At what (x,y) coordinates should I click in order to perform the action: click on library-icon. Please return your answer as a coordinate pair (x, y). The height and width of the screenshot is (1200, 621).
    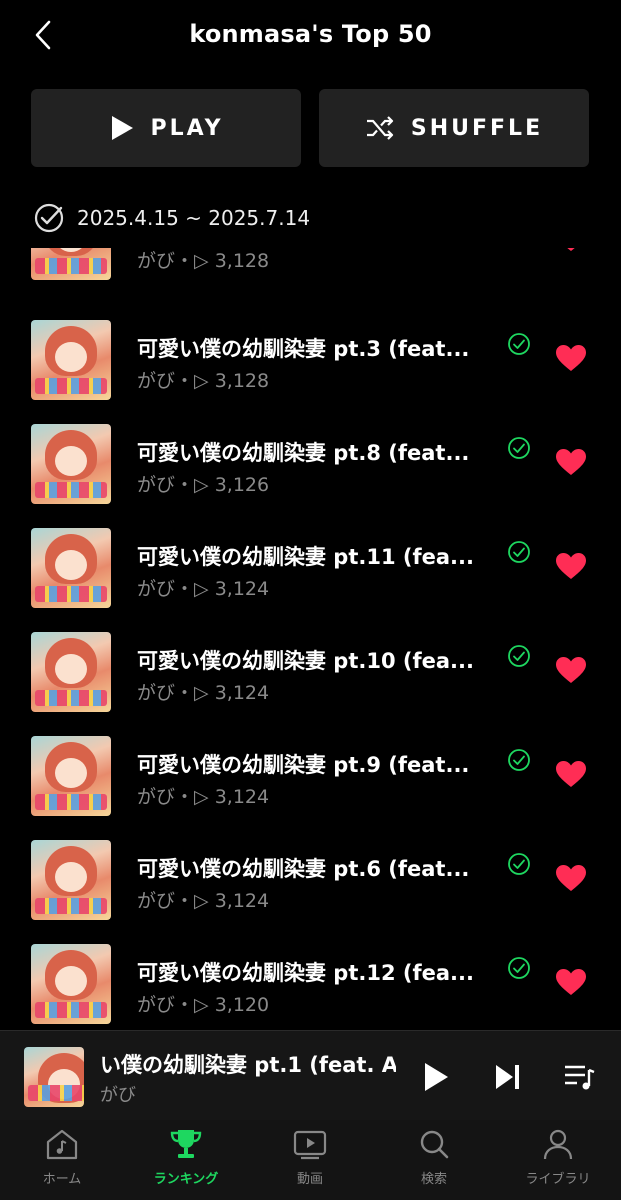
    Looking at the image, I should click on (558, 1146).